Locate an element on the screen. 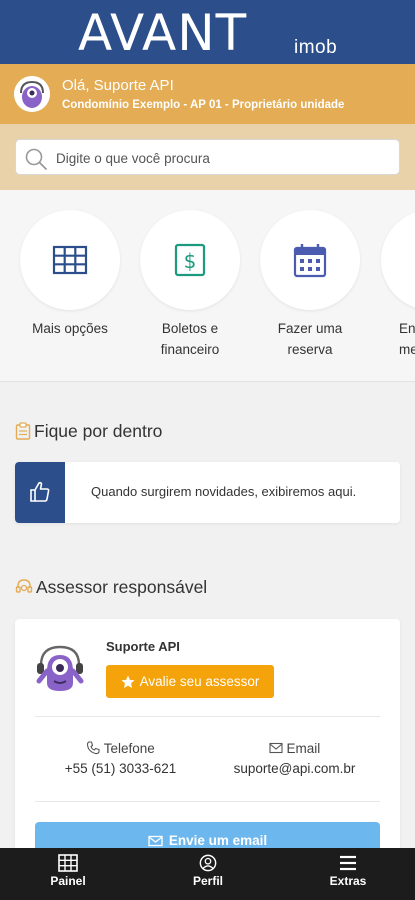 The image size is (415, 900). search-area is located at coordinates (207, 157).